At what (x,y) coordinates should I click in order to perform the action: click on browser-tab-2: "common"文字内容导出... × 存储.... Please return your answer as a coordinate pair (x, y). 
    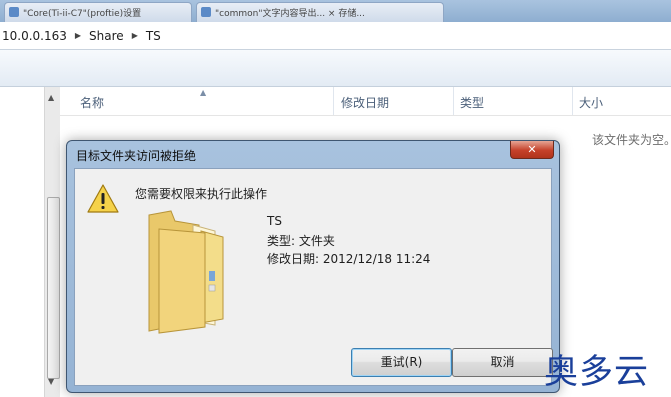
    Looking at the image, I should click on (320, 12).